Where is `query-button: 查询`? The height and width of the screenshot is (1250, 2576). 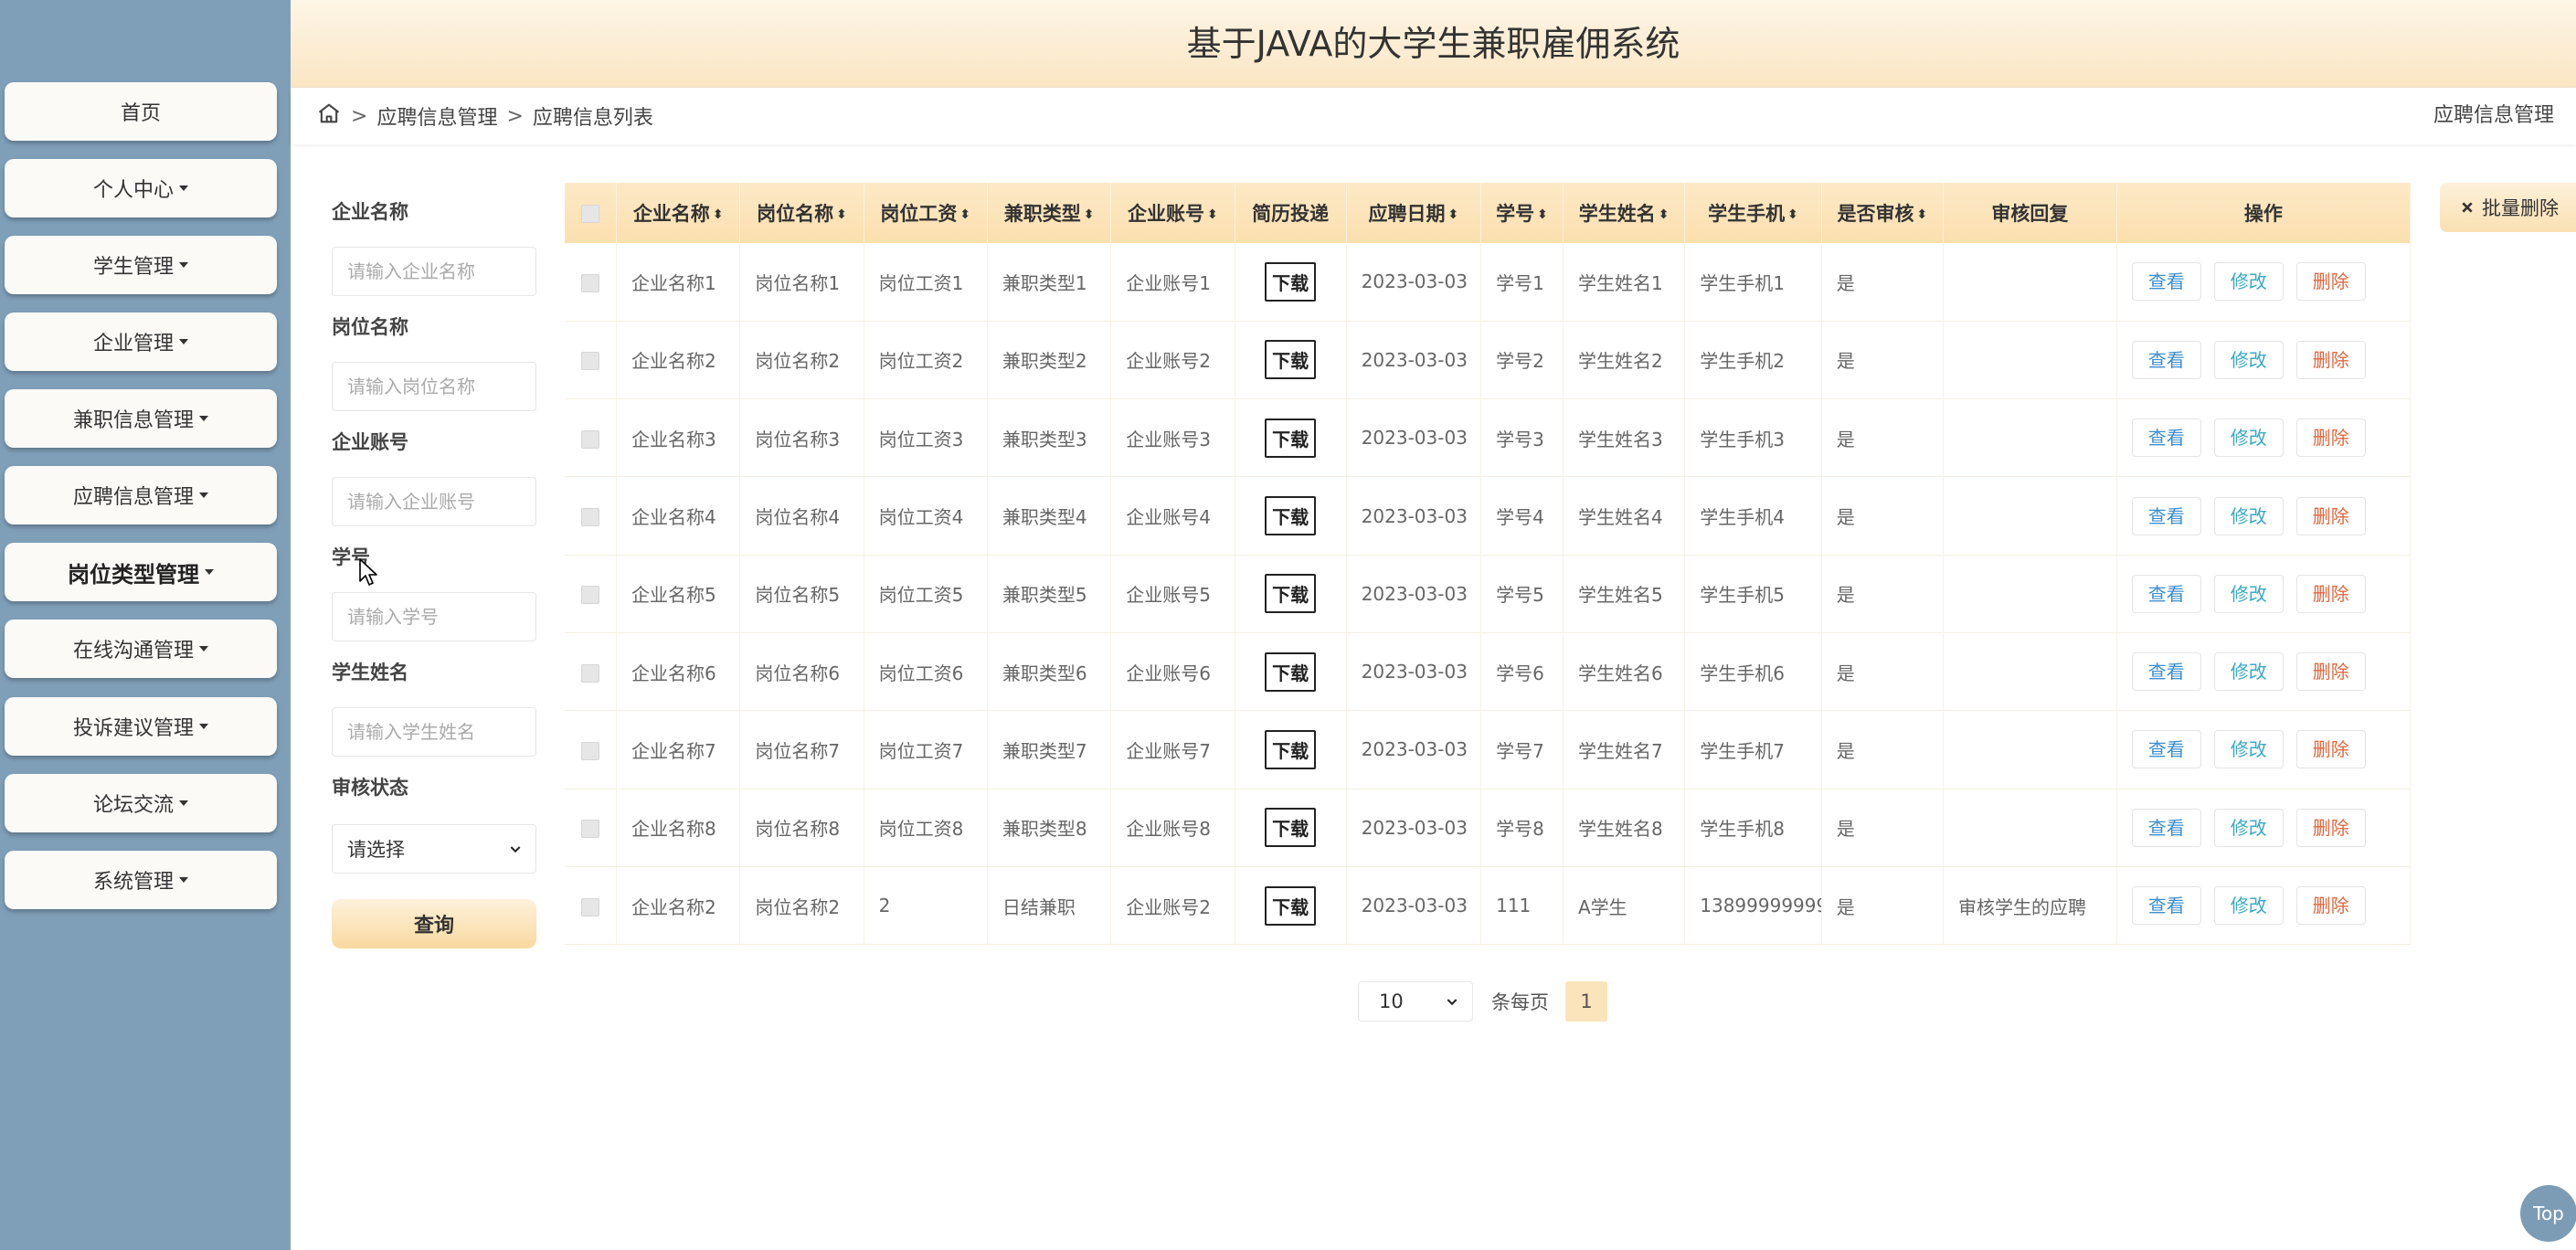 query-button: 查询 is located at coordinates (434, 923).